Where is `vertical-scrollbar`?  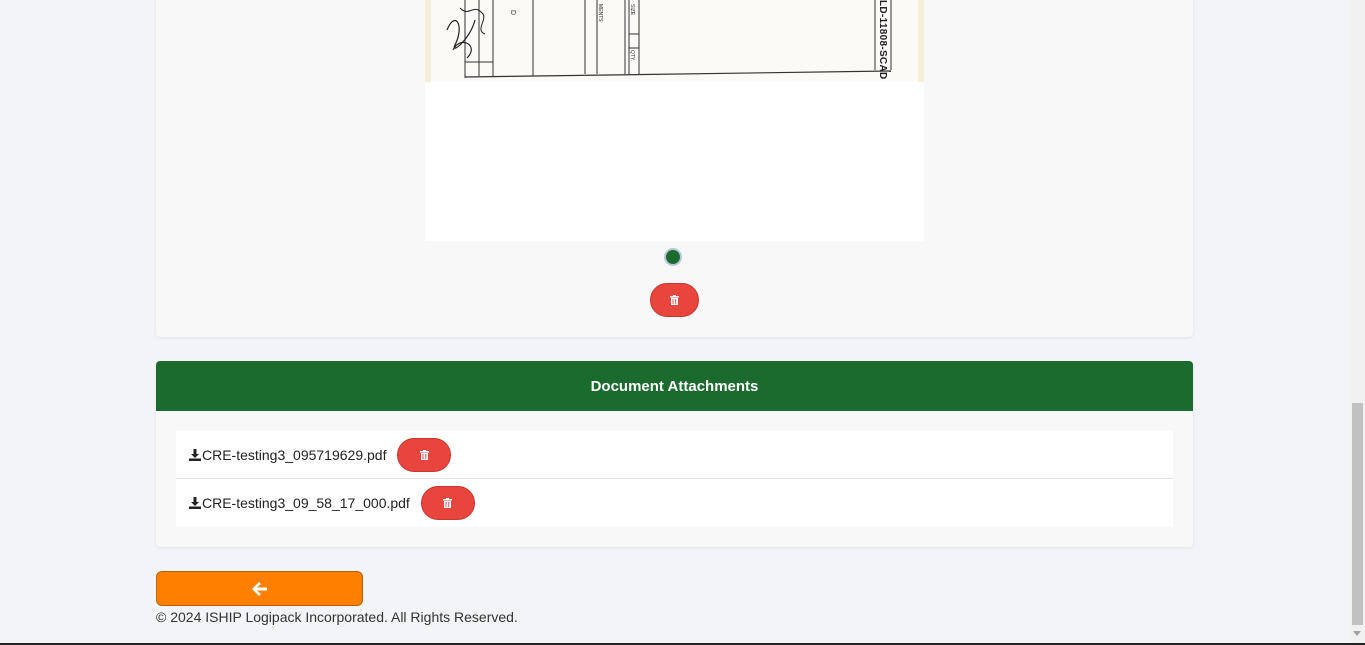 vertical-scrollbar is located at coordinates (1357, 322).